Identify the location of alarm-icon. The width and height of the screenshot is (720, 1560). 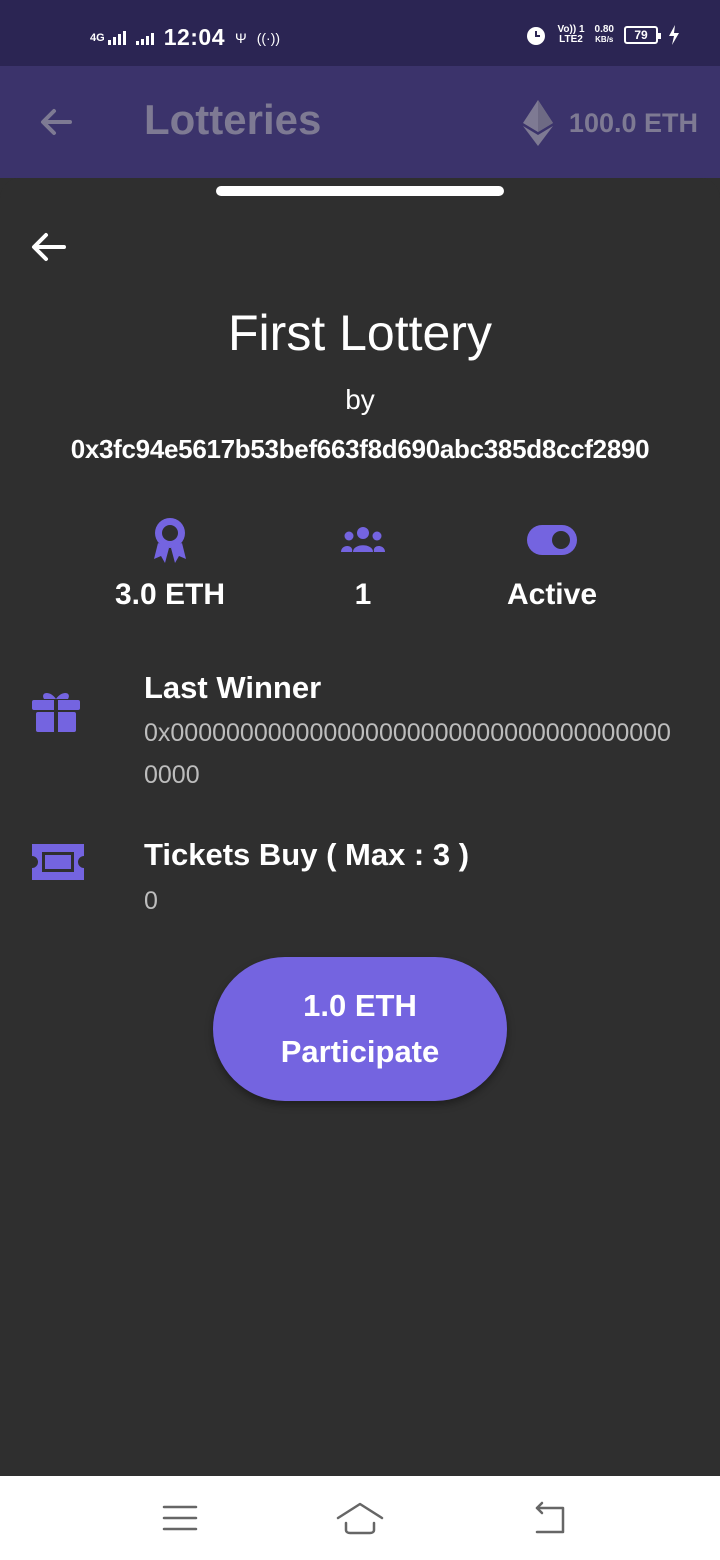
(536, 36).